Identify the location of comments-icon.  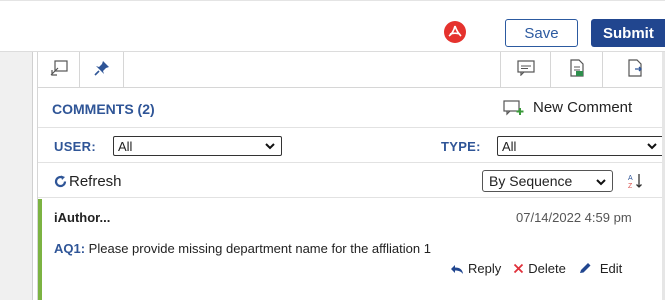
(525, 70).